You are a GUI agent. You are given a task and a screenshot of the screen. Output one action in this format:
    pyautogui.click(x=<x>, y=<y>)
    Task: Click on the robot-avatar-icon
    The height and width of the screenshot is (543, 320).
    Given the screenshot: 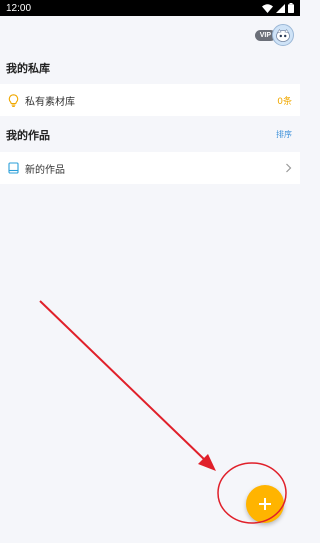 What is the action you would take?
    pyautogui.click(x=283, y=35)
    